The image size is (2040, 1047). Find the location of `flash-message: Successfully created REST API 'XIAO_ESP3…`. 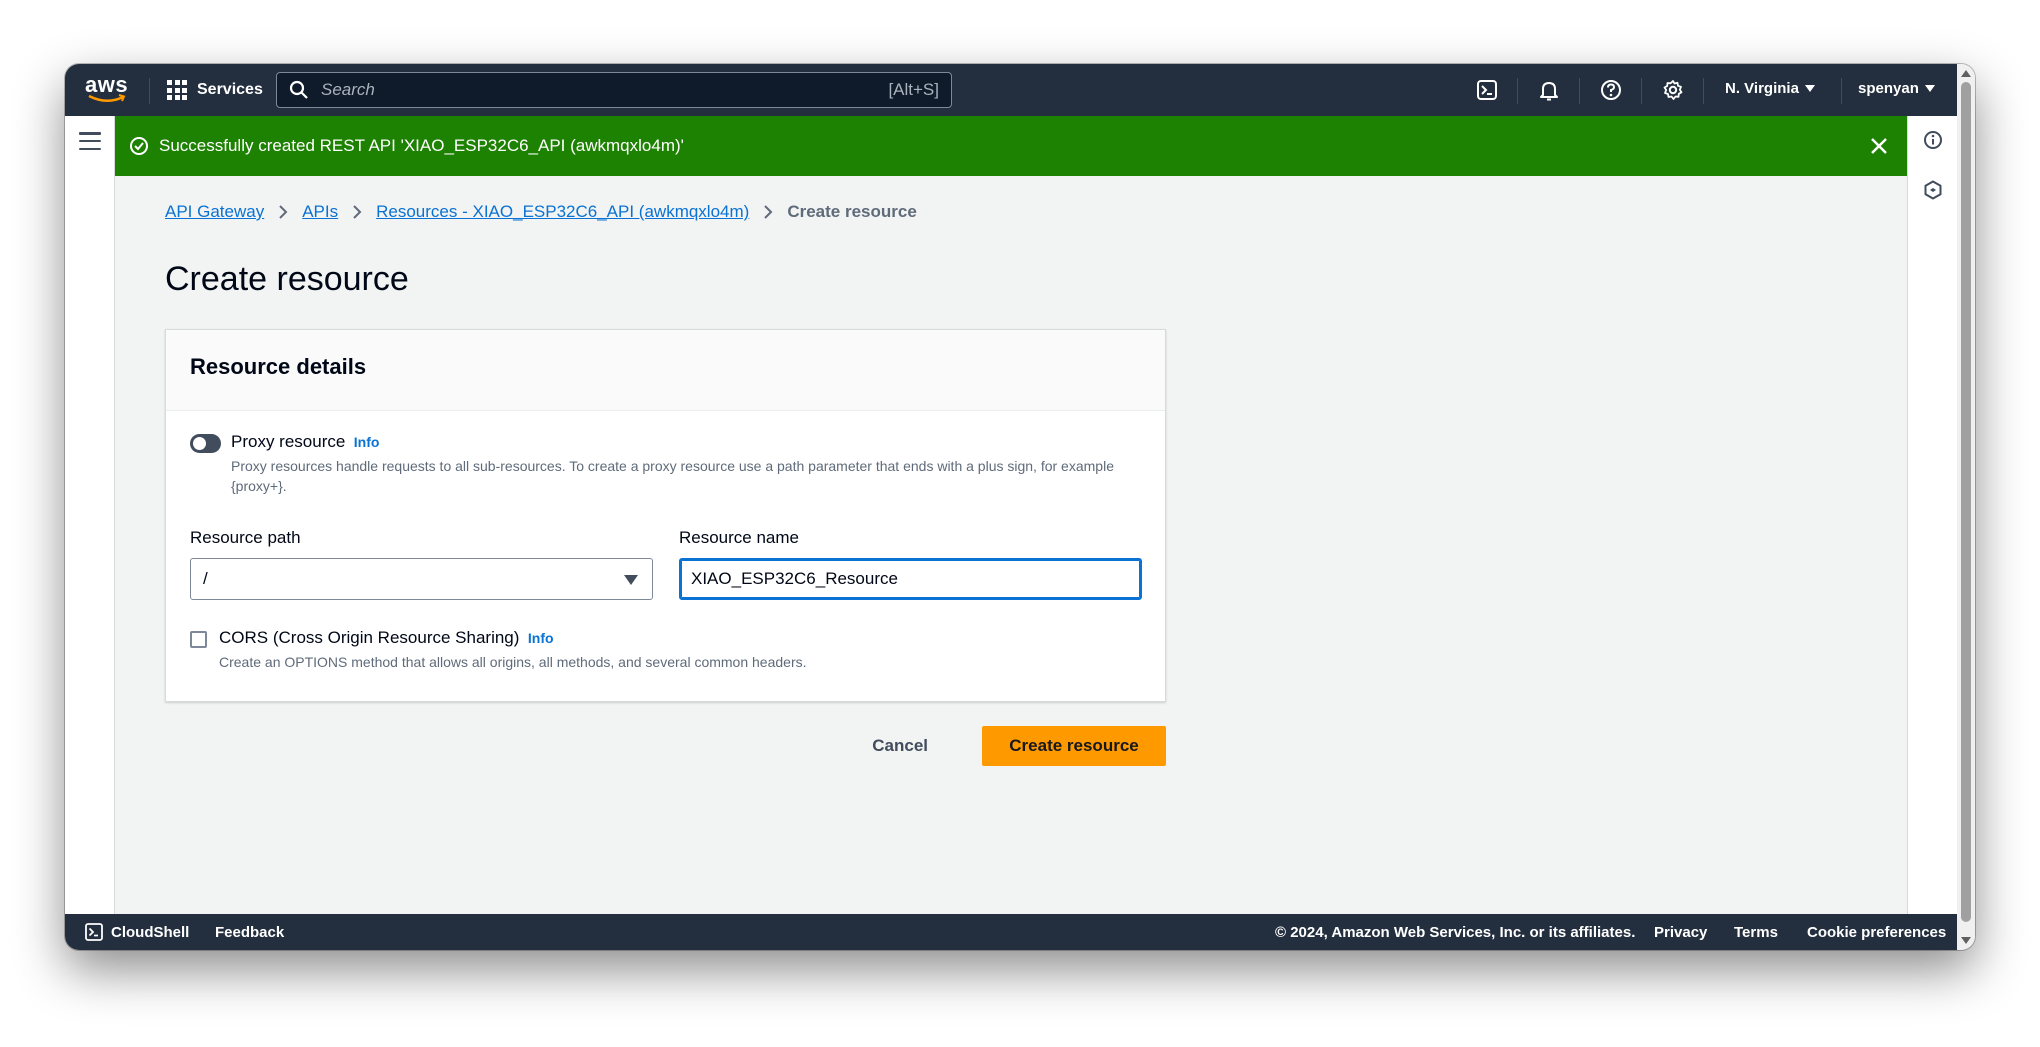

flash-message: Successfully created REST API 'XIAO_ESP3… is located at coordinates (421, 145).